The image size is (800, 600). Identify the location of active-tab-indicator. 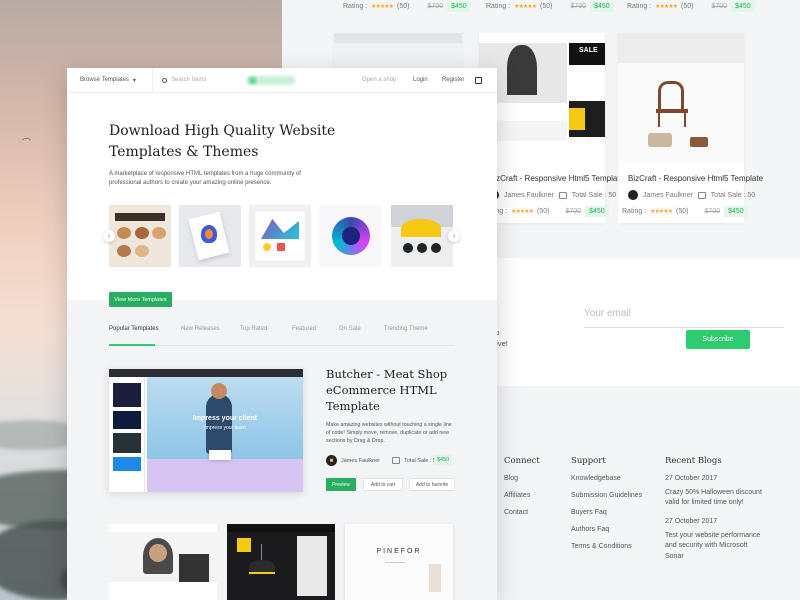
(132, 345).